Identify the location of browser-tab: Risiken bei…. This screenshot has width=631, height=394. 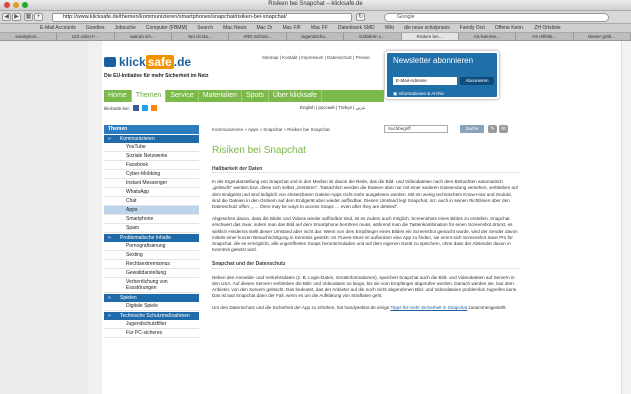
(430, 36).